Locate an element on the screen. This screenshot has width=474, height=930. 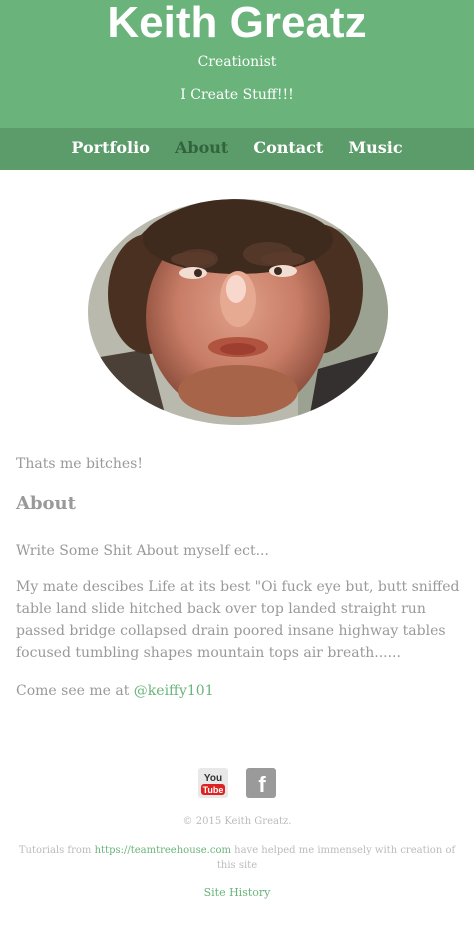
treehouse-link: https://teamtreehouse.com is located at coordinates (163, 850).